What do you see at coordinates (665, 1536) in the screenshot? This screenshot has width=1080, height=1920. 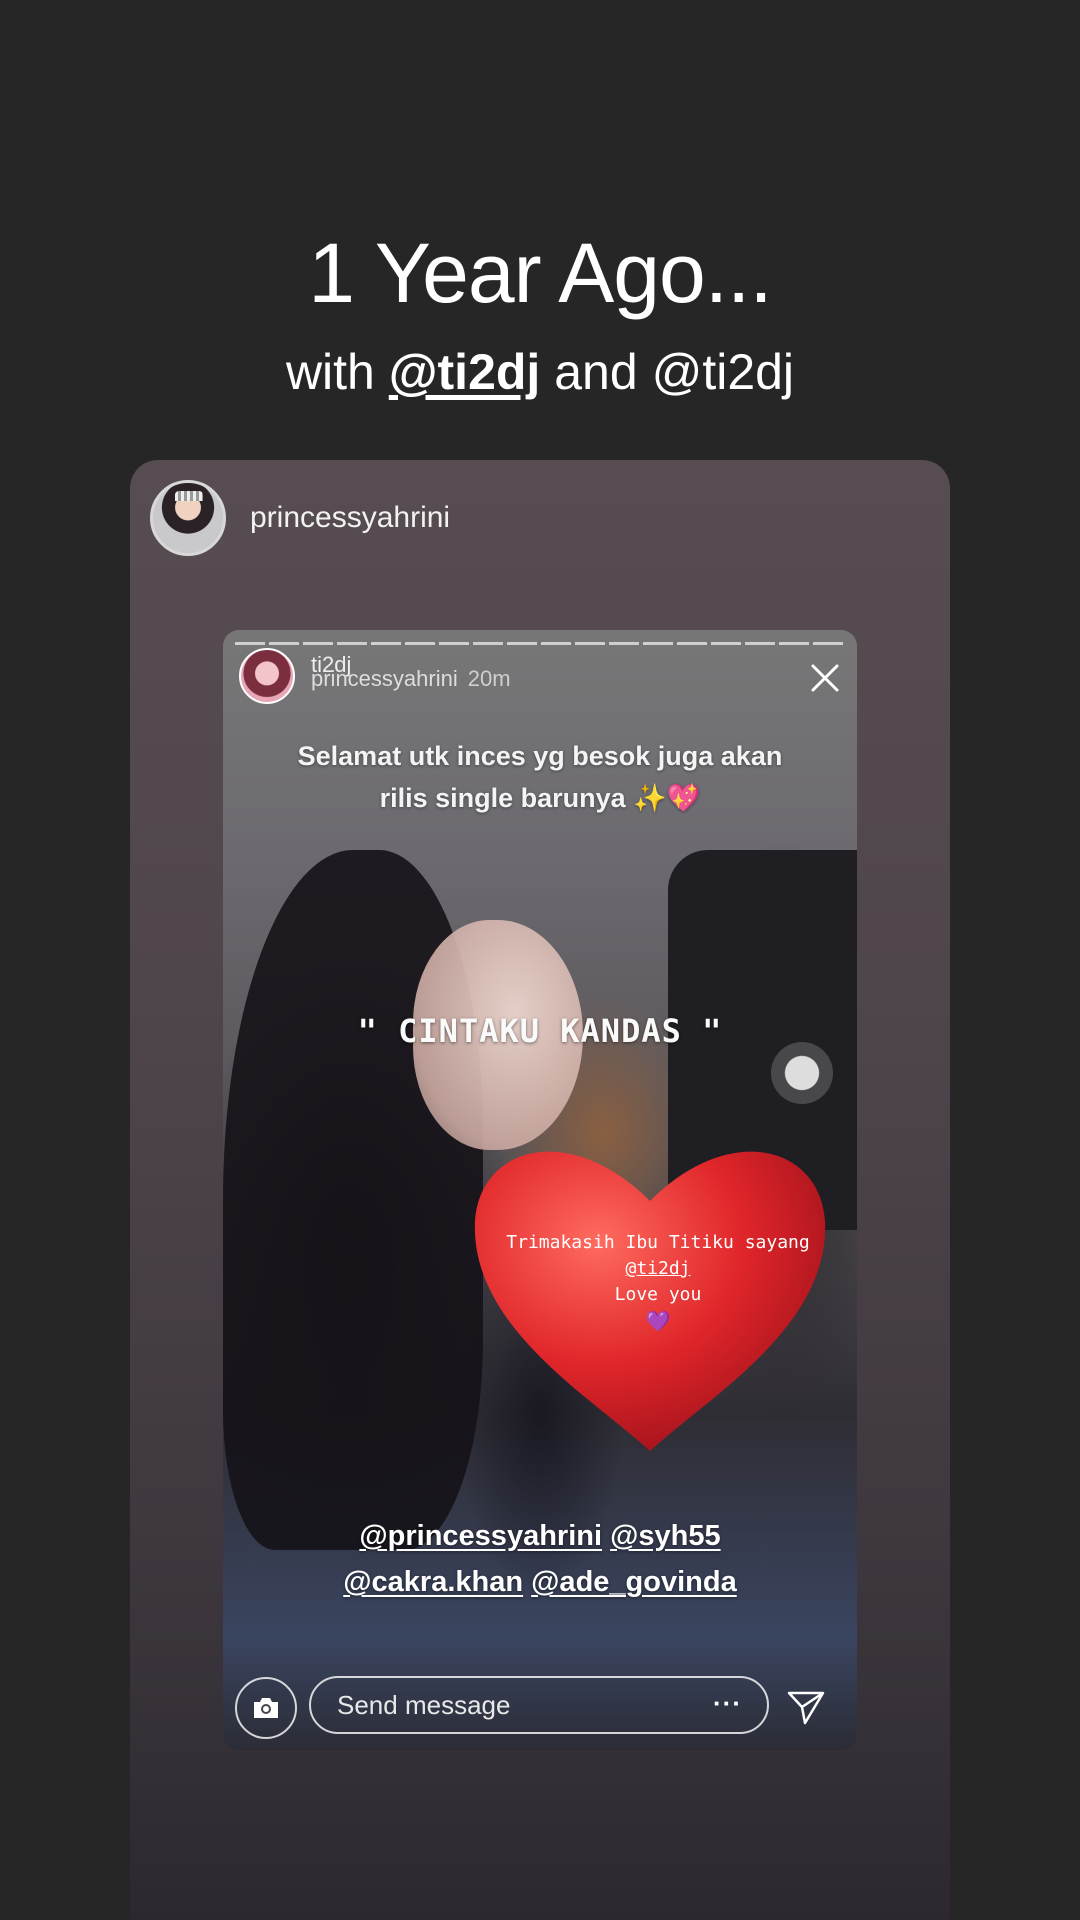 I see `mention-syh55: @syh55` at bounding box center [665, 1536].